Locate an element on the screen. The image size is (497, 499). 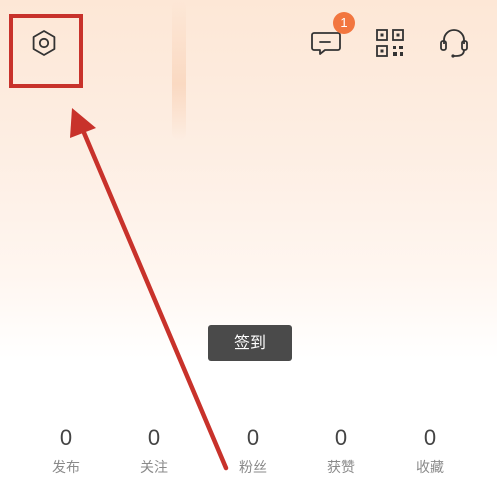
stat-likes-value: 0 is located at coordinates (341, 437).